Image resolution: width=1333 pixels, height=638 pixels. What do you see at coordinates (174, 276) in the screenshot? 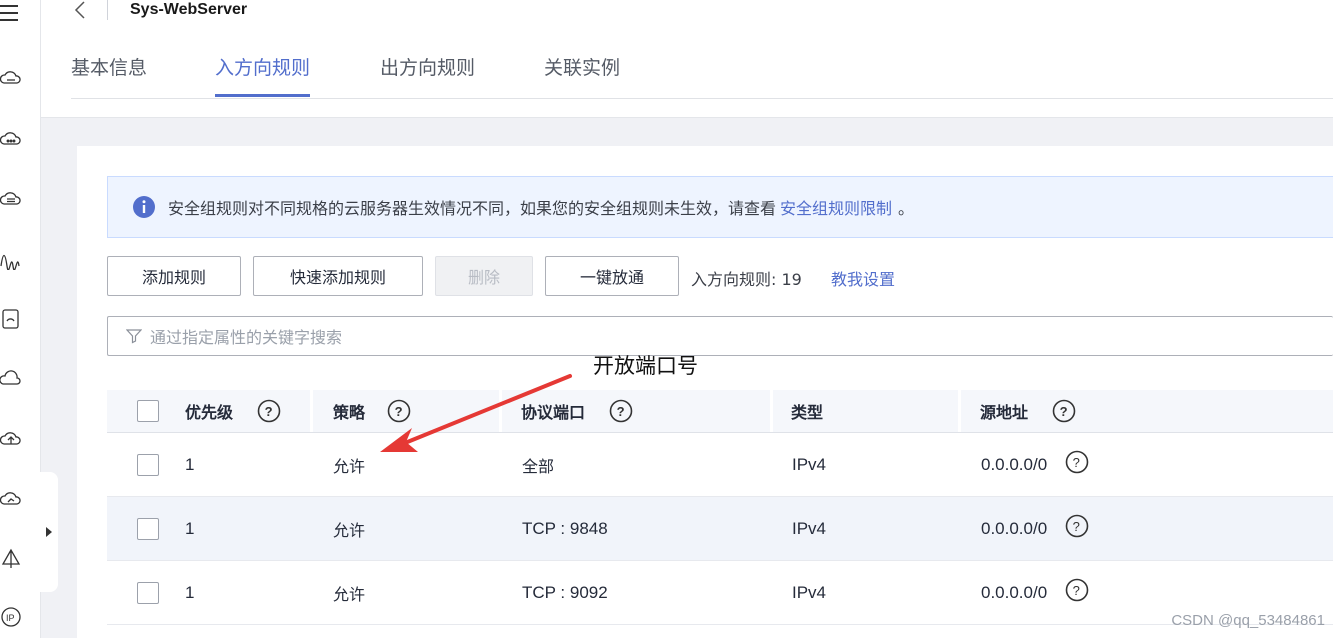
I see `add-rule-button: 添加规则` at bounding box center [174, 276].